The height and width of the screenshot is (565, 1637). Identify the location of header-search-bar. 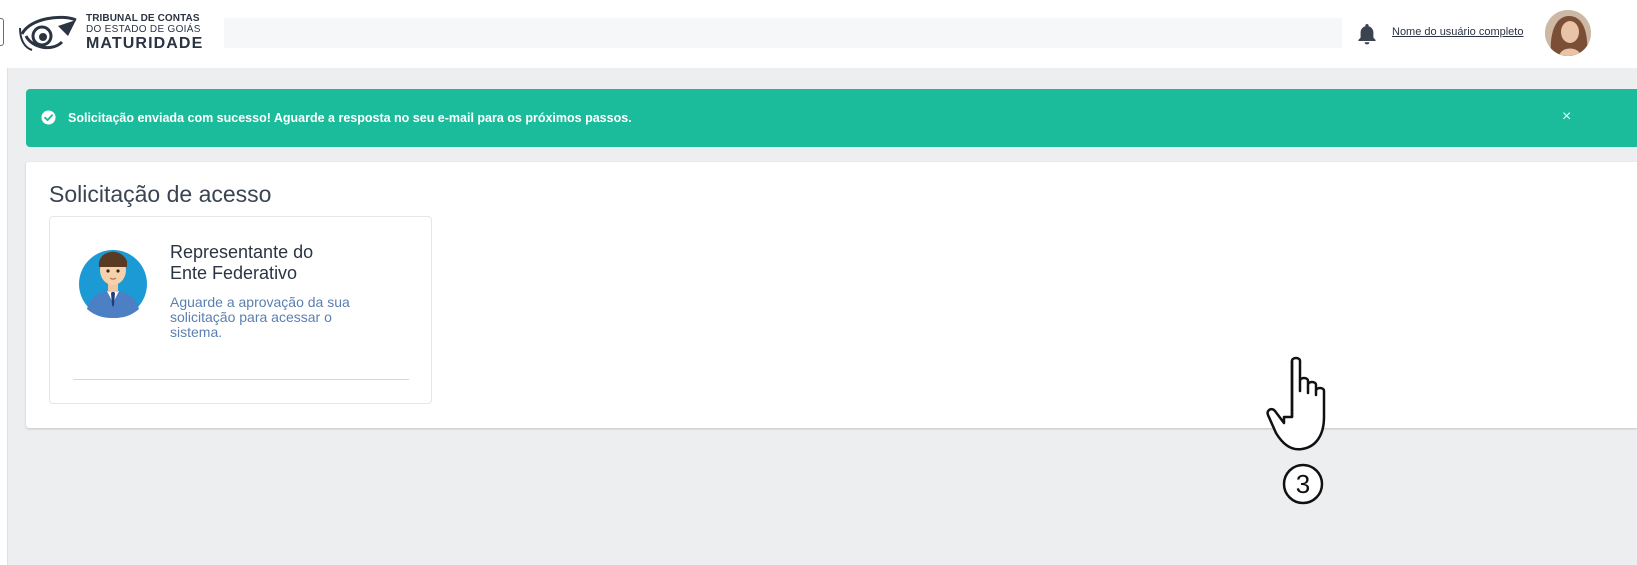
(783, 33).